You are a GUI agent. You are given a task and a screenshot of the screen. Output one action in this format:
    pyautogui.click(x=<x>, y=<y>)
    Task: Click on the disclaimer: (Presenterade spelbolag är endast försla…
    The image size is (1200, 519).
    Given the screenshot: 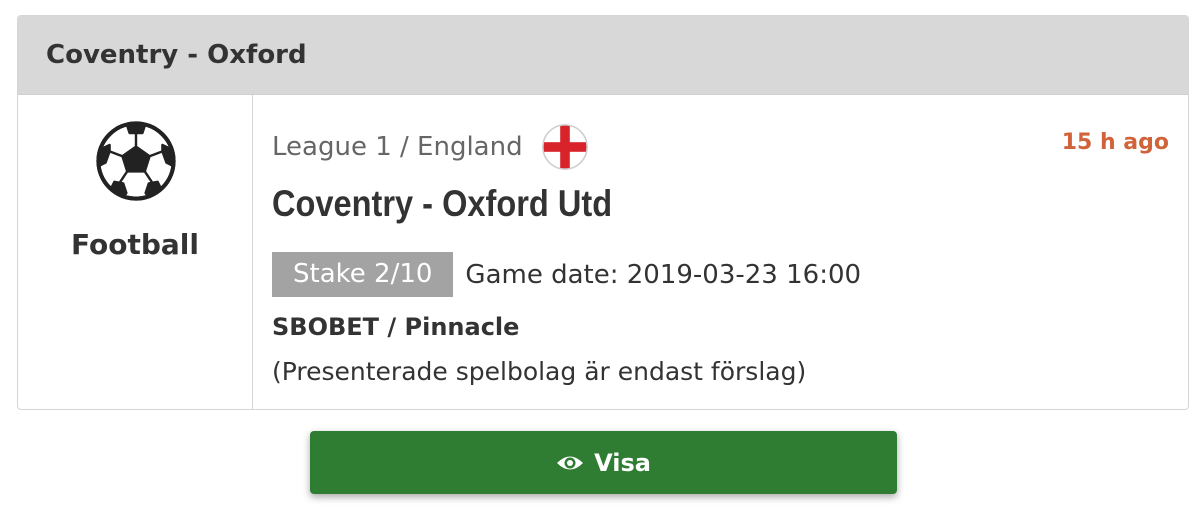 What is the action you would take?
    pyautogui.click(x=539, y=371)
    